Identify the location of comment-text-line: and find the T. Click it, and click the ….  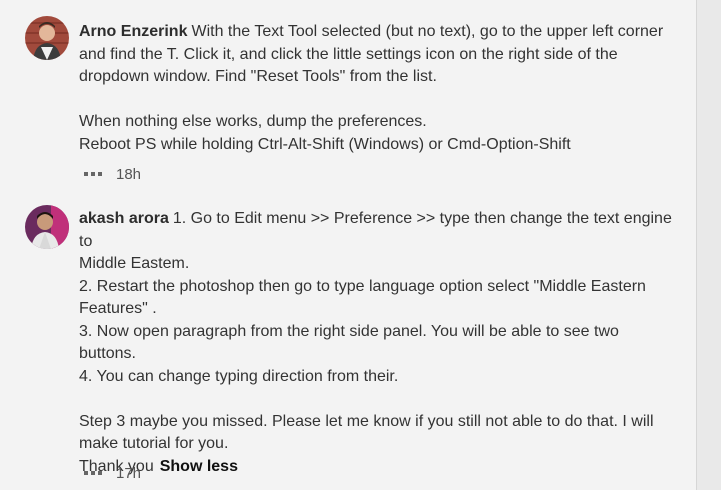
(348, 54).